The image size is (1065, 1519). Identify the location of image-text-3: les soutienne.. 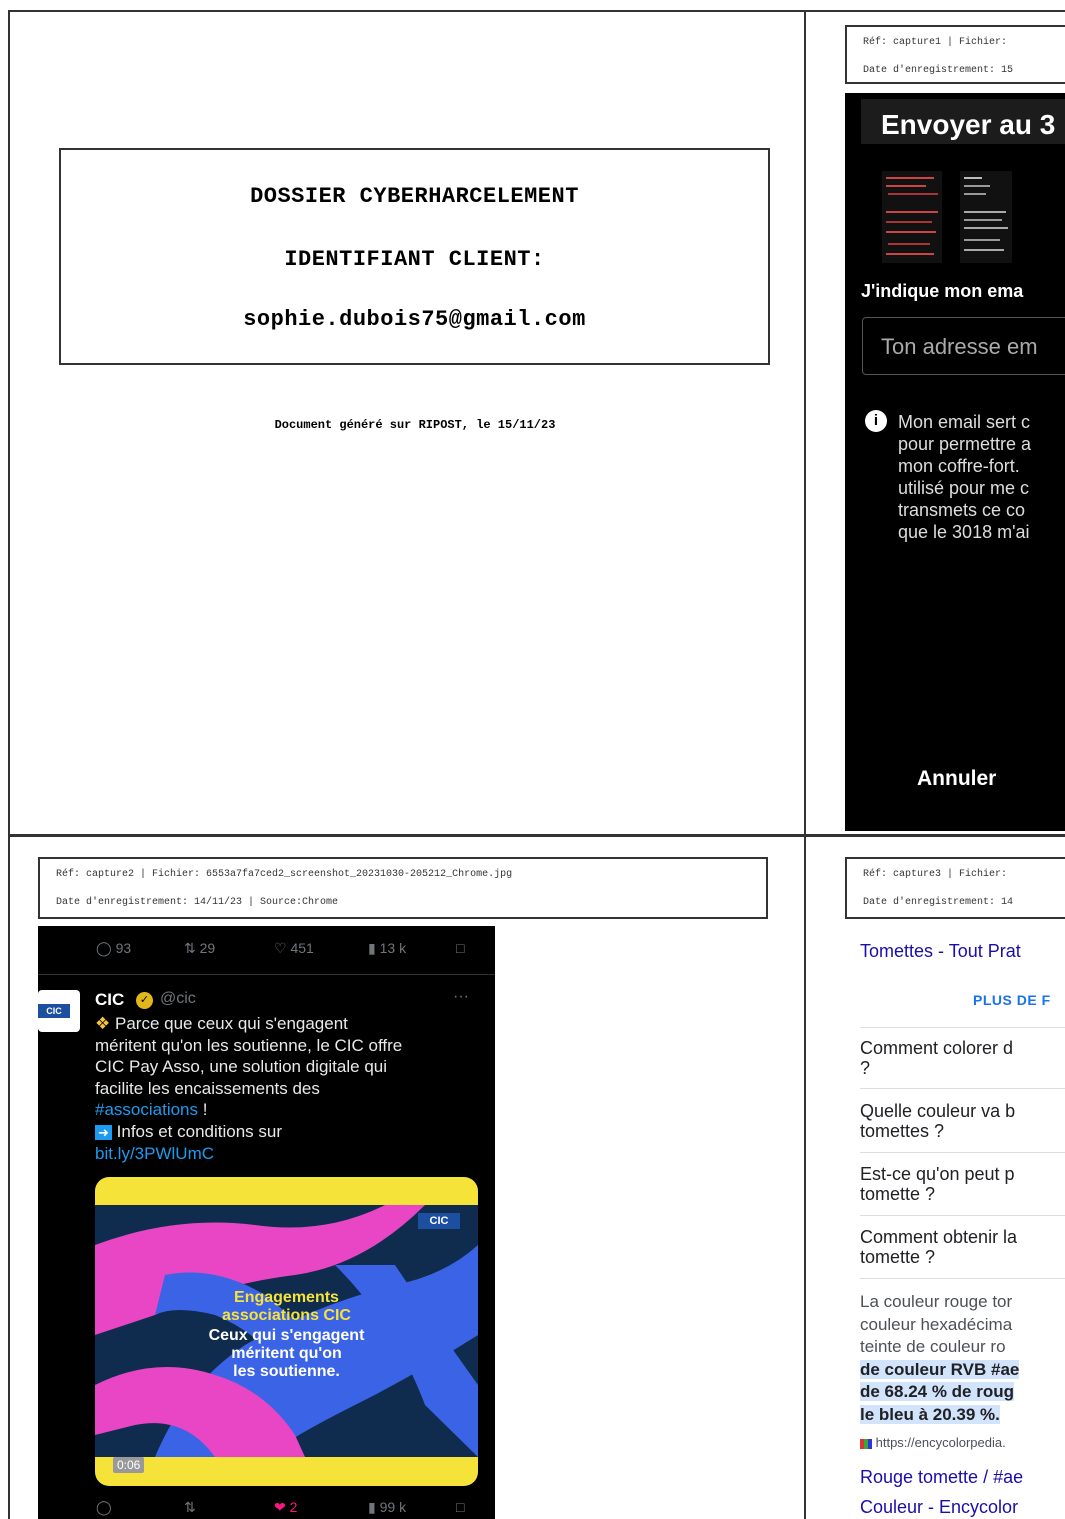
(286, 1371).